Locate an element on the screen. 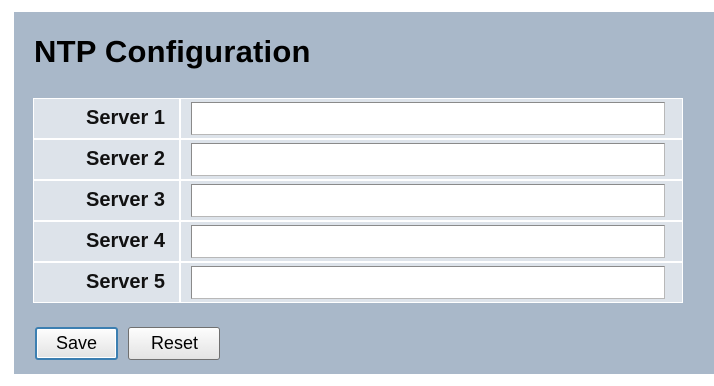 This screenshot has width=714, height=386. server-1-input is located at coordinates (428, 118).